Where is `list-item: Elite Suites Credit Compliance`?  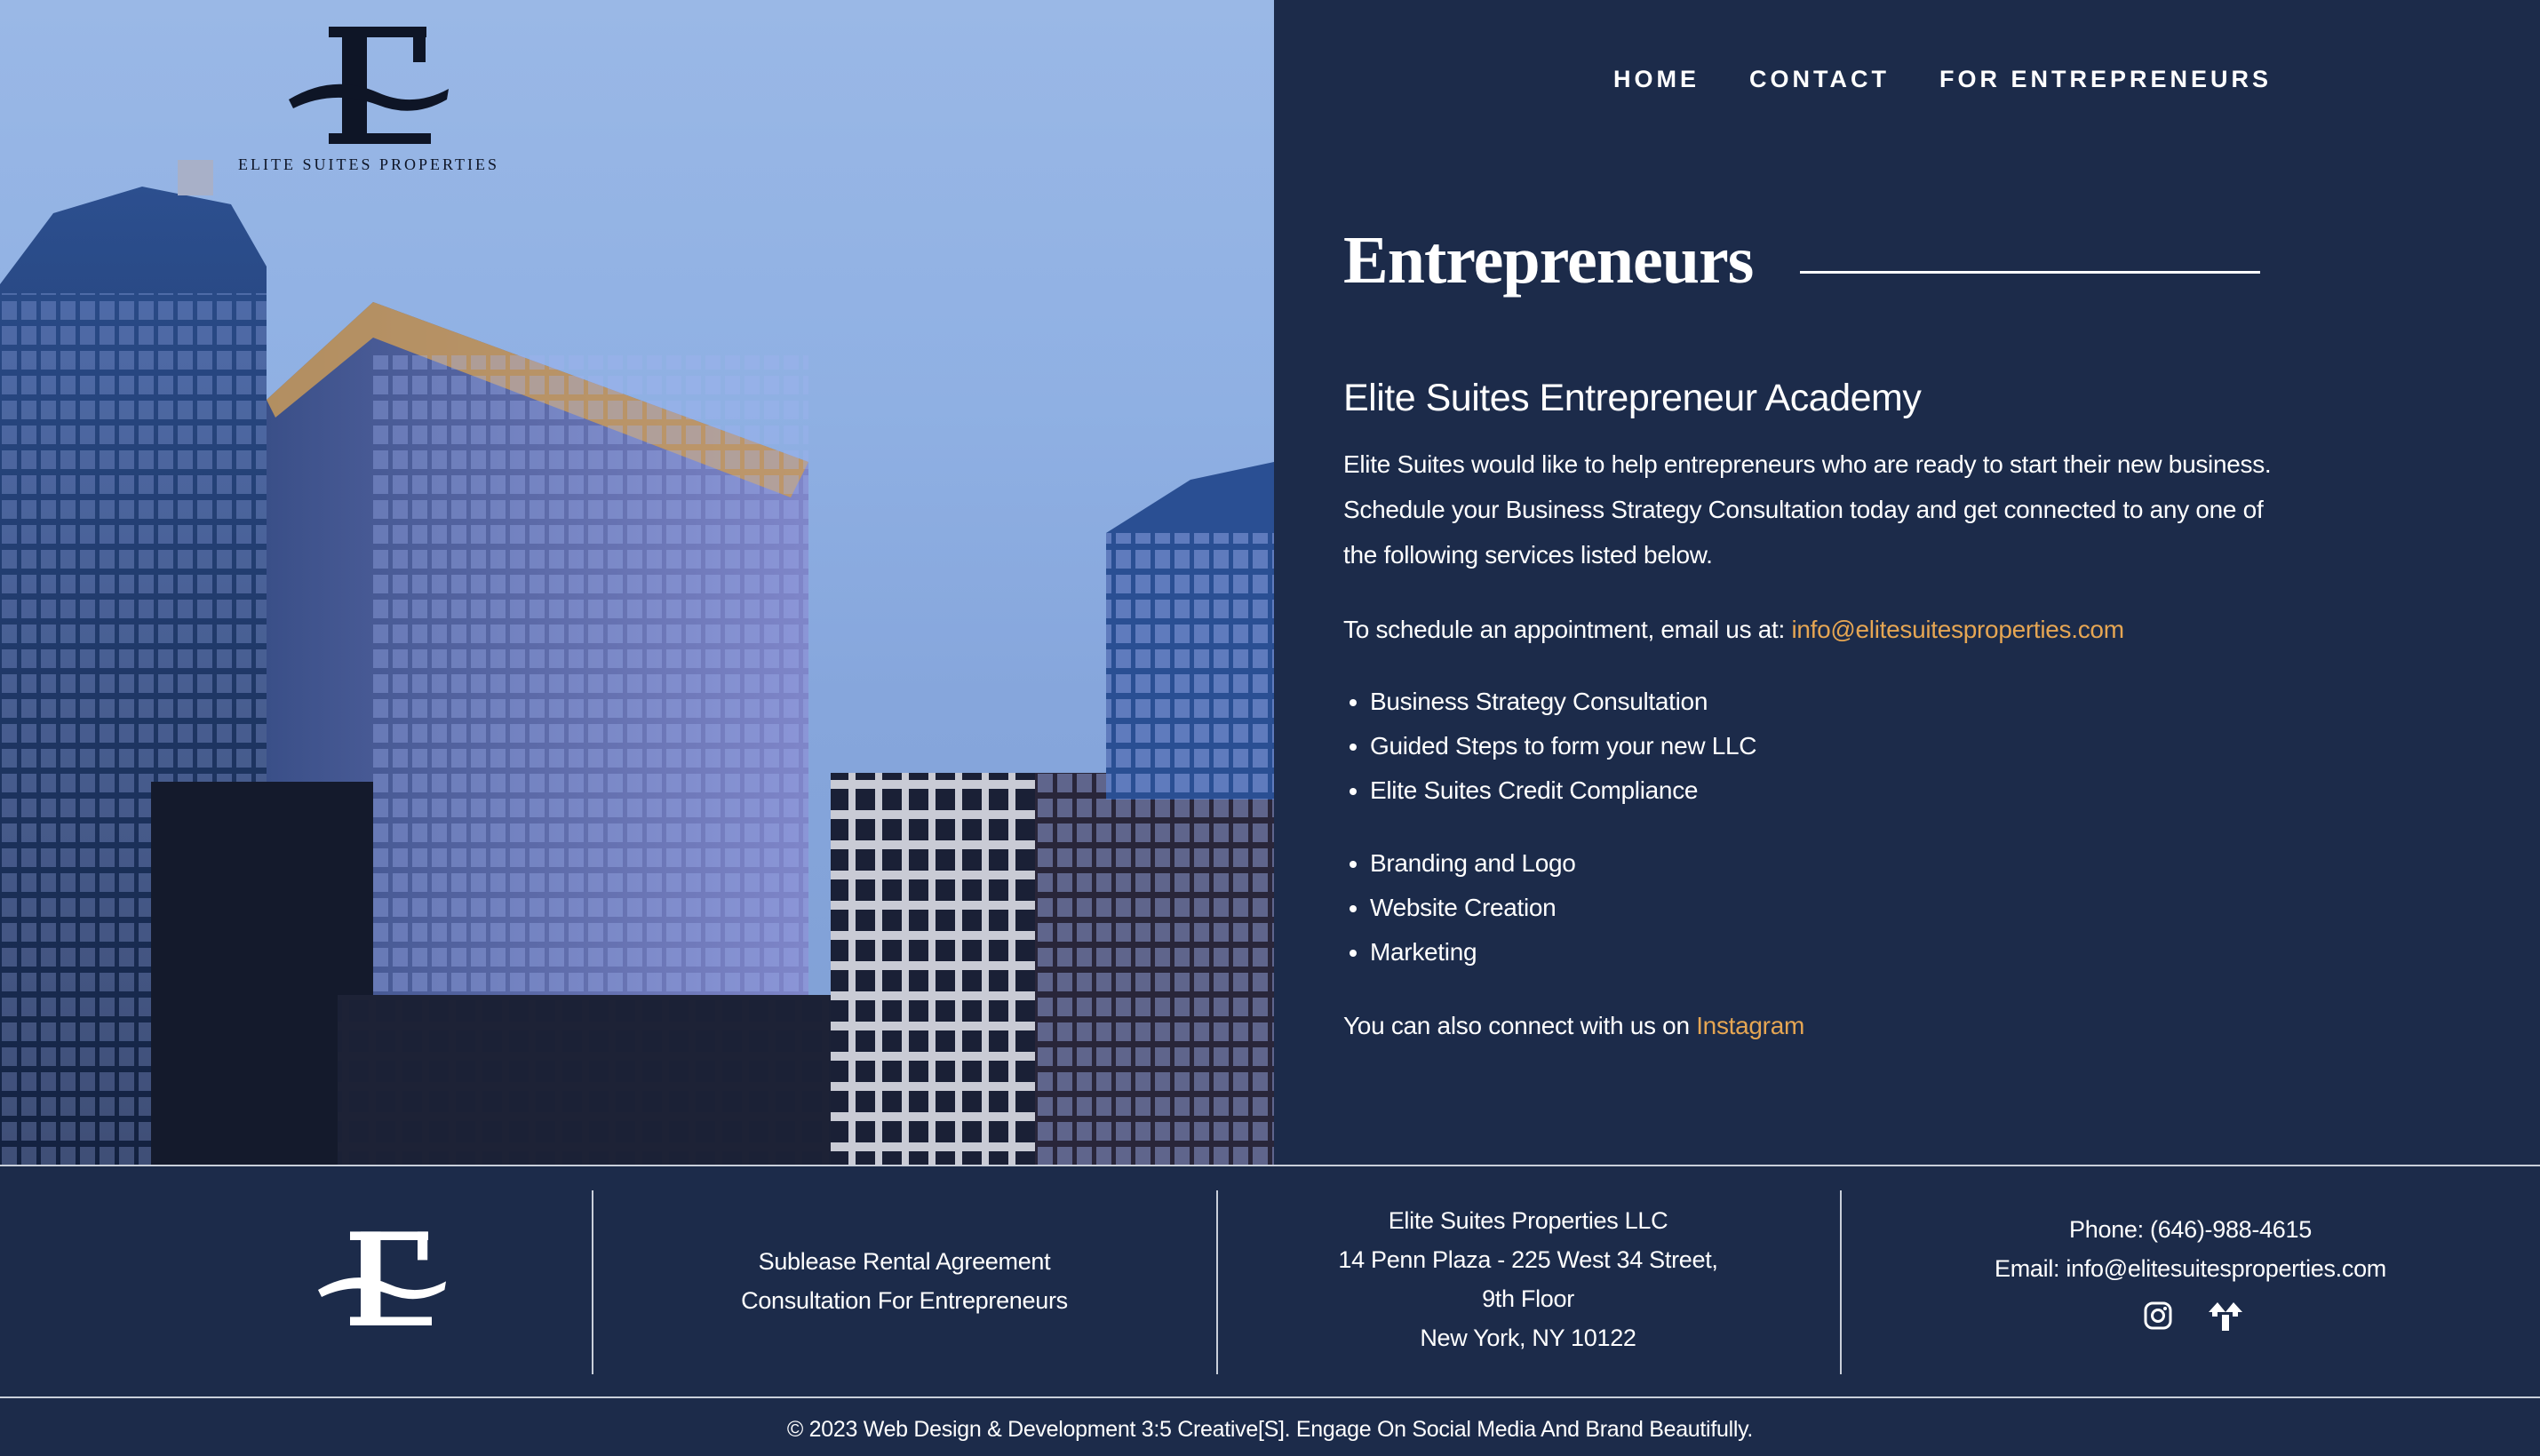 list-item: Elite Suites Credit Compliance is located at coordinates (1563, 790).